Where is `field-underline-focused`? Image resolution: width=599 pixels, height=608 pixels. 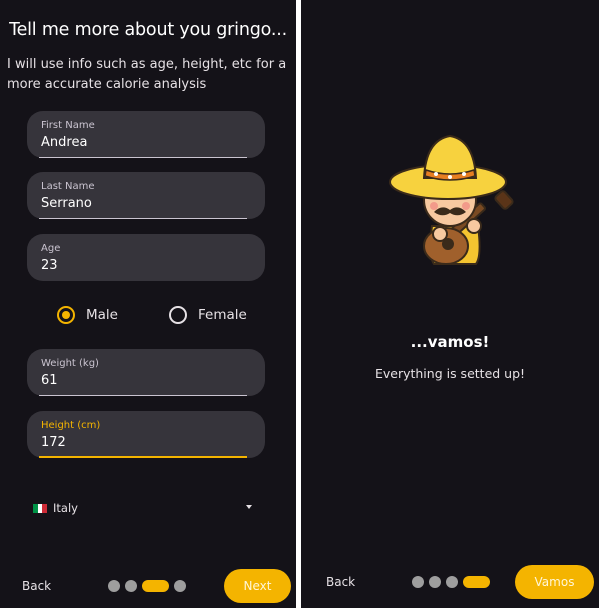 field-underline-focused is located at coordinates (143, 457).